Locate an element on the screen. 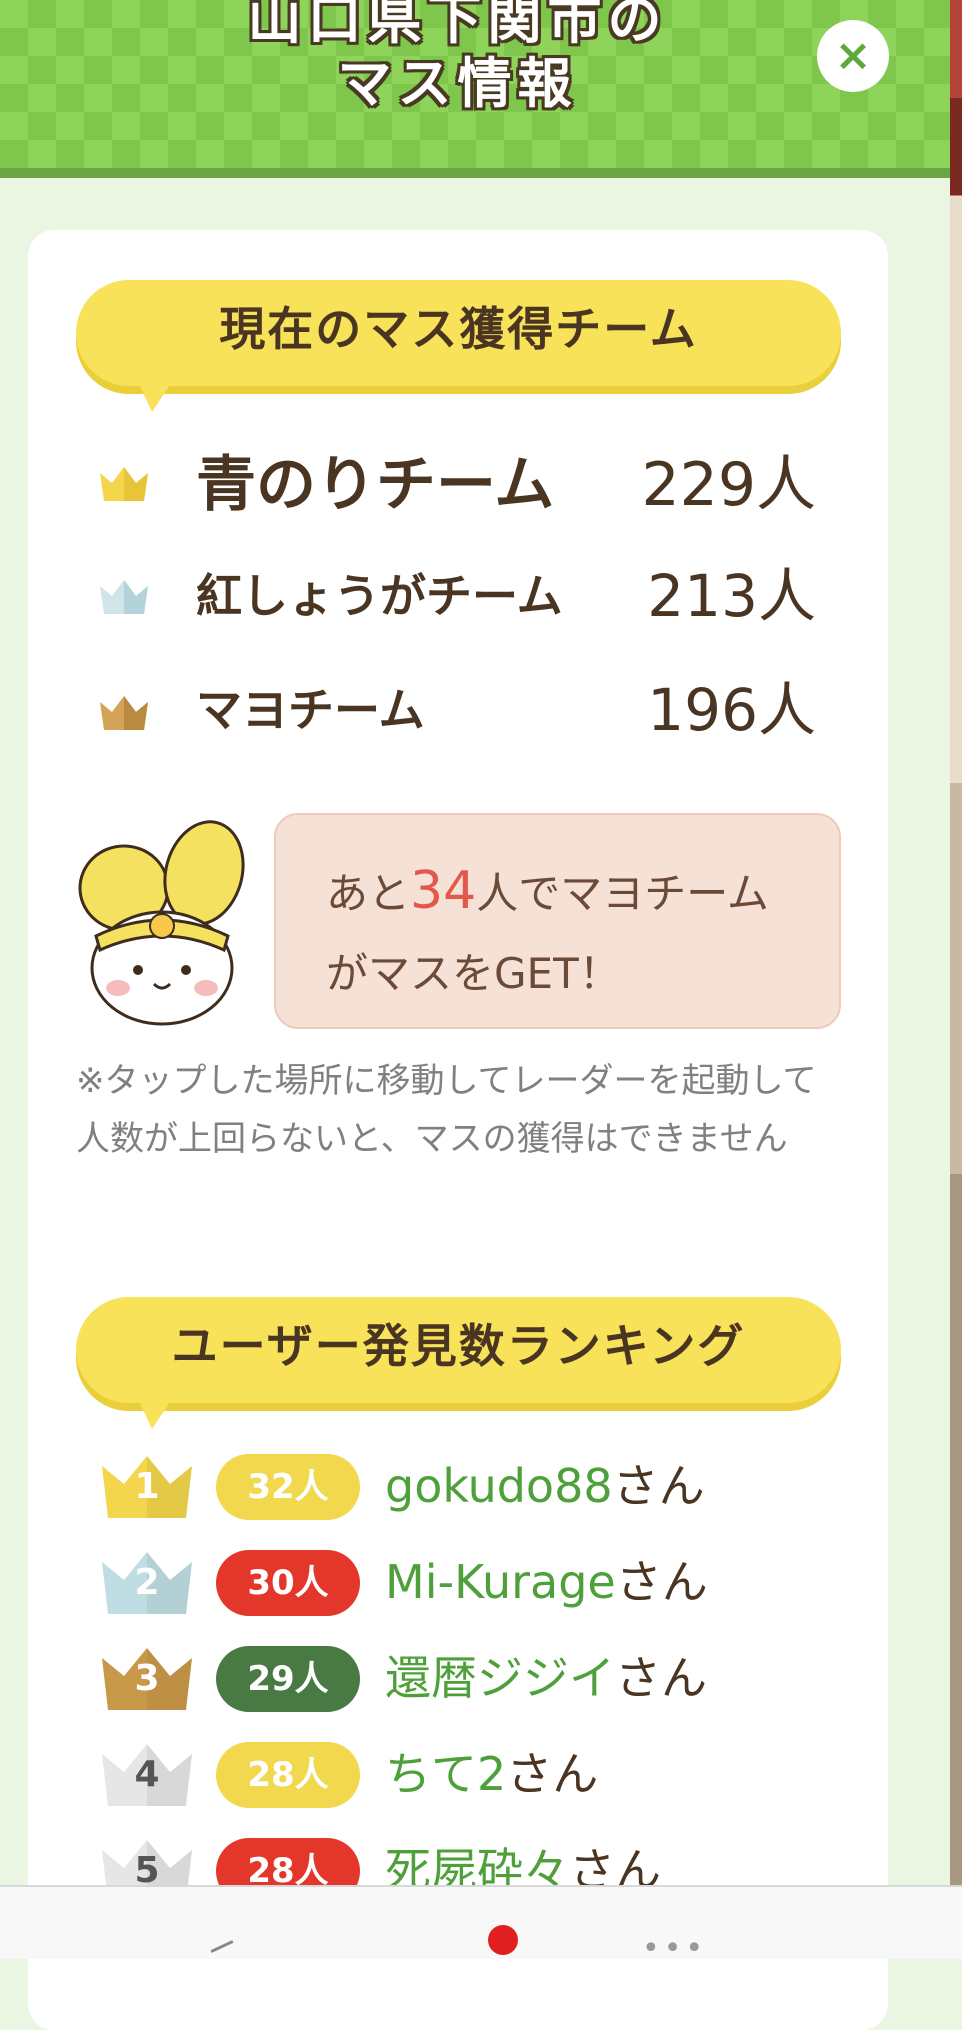 This screenshot has width=962, height=2030. map-background-strip is located at coordinates (956, 978).